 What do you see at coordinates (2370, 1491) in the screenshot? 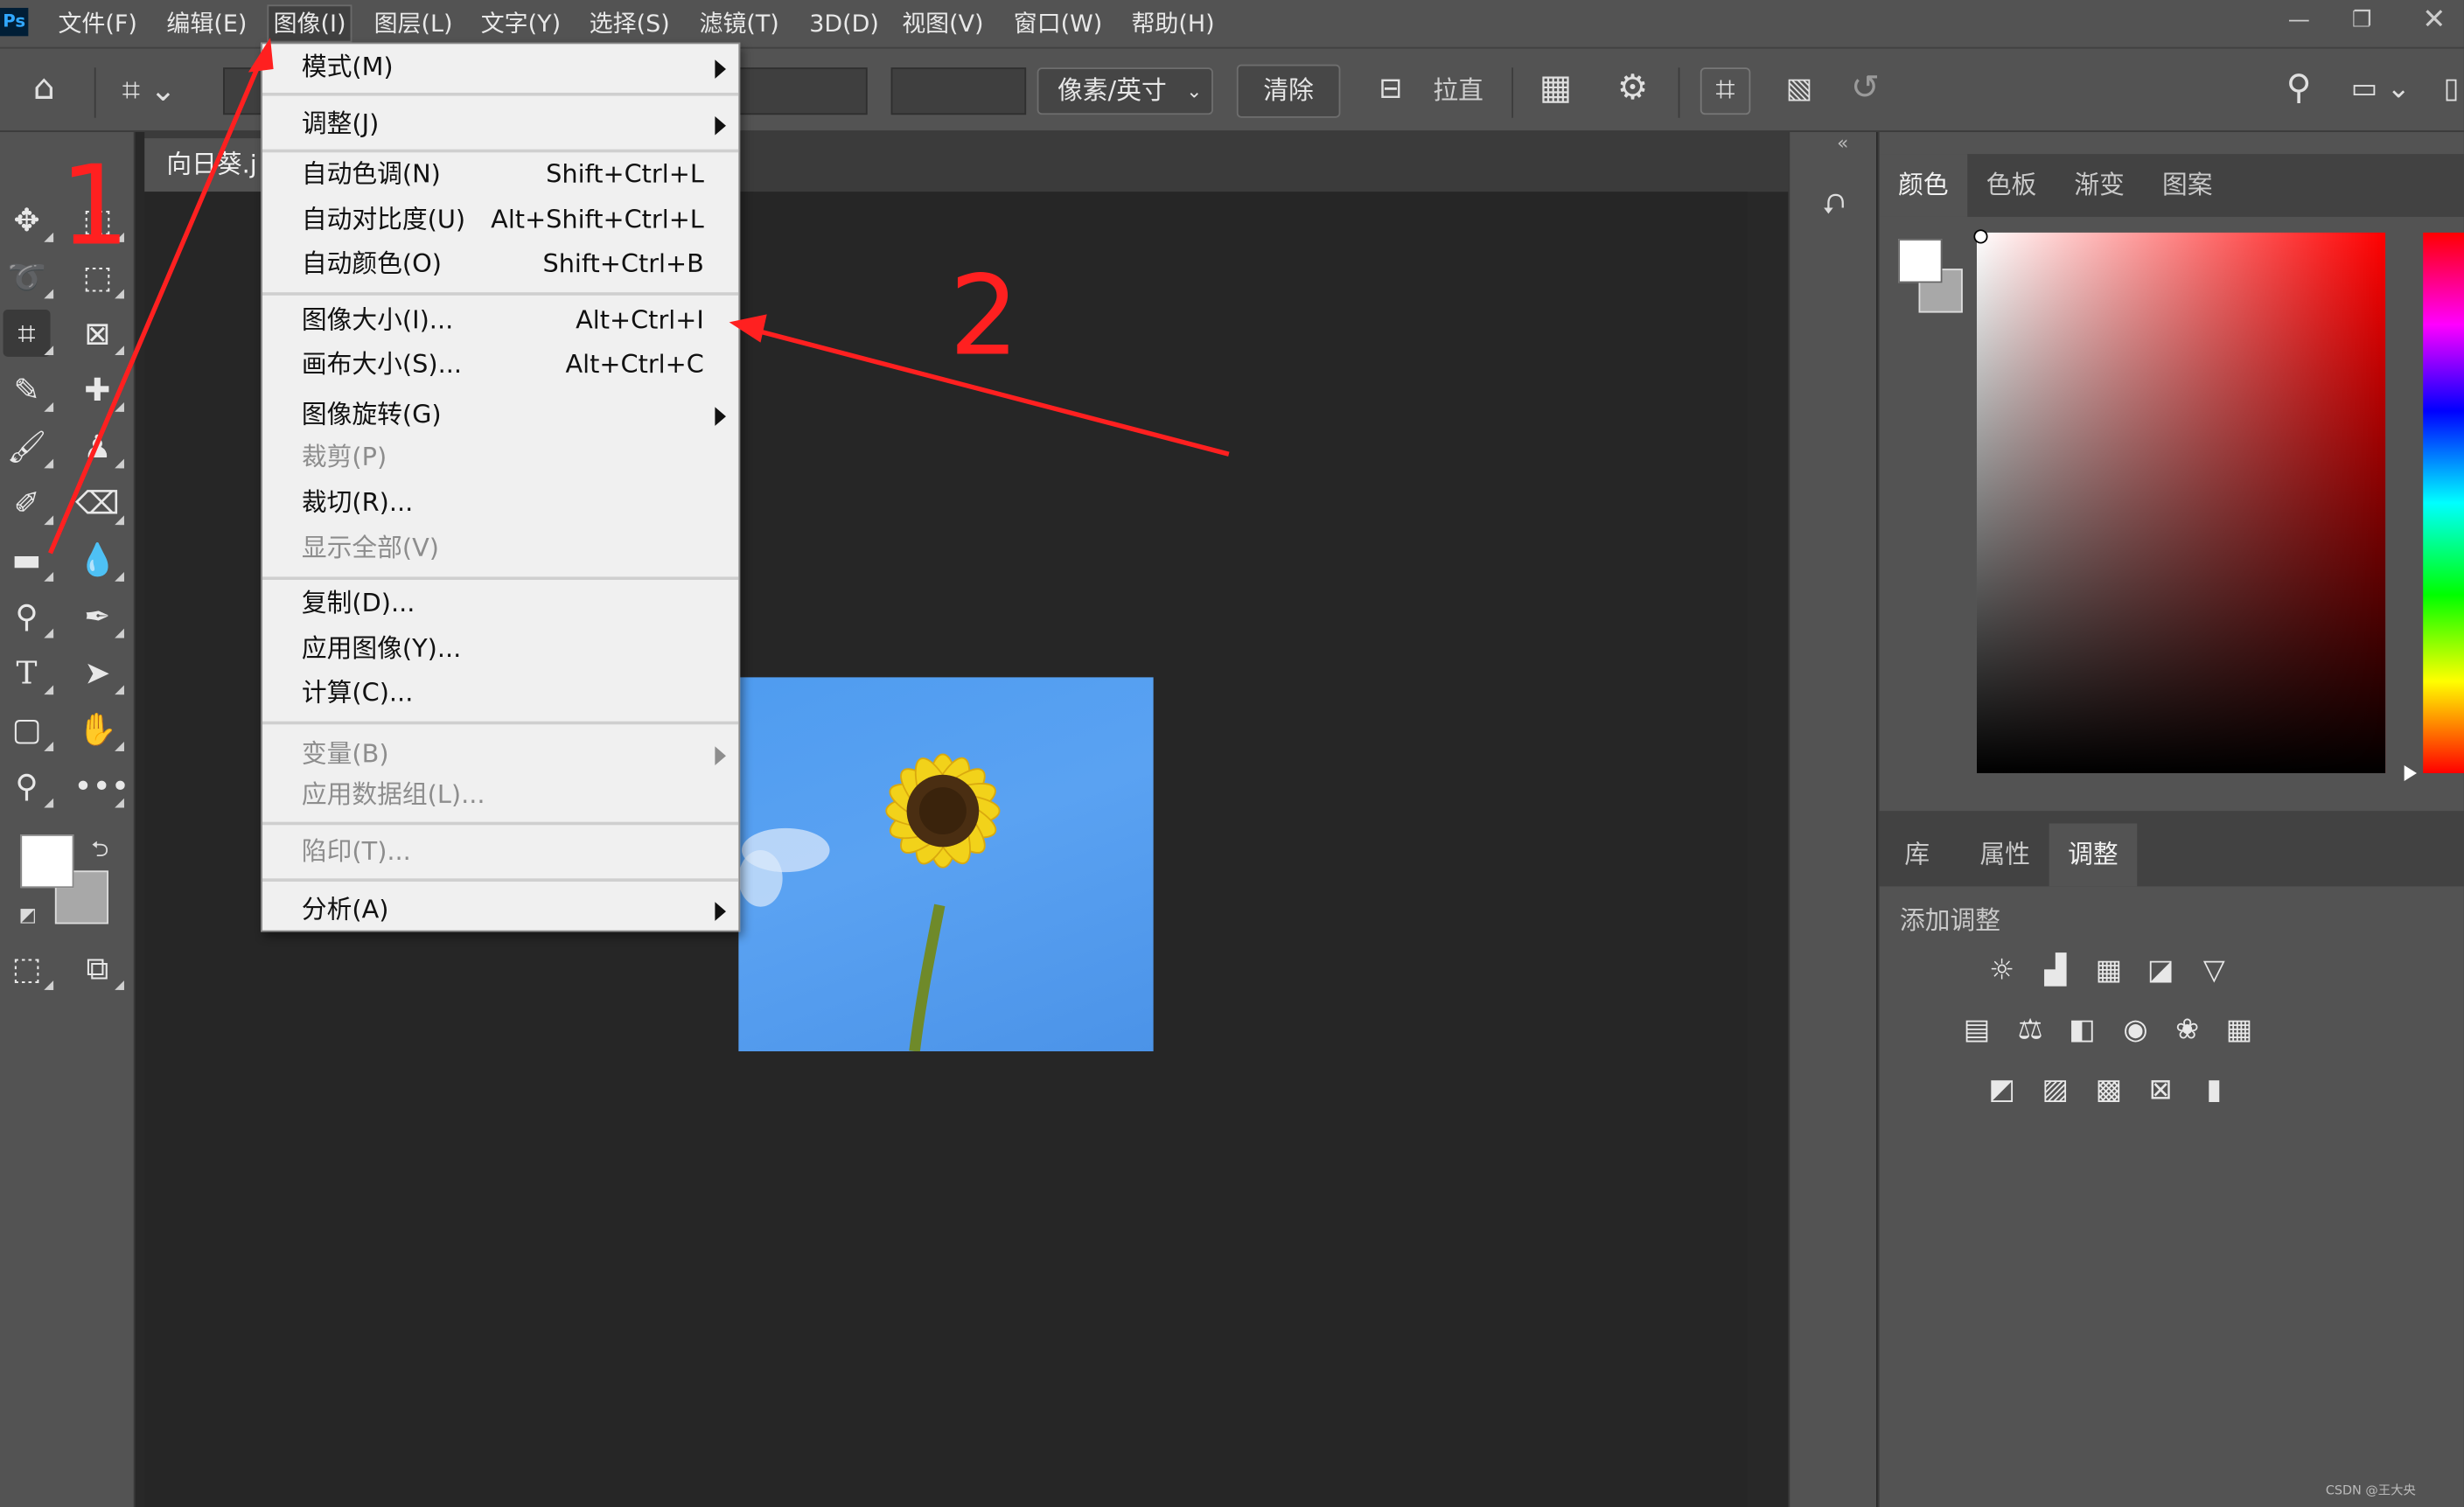
I see `watermark: CSDN @王大央` at bounding box center [2370, 1491].